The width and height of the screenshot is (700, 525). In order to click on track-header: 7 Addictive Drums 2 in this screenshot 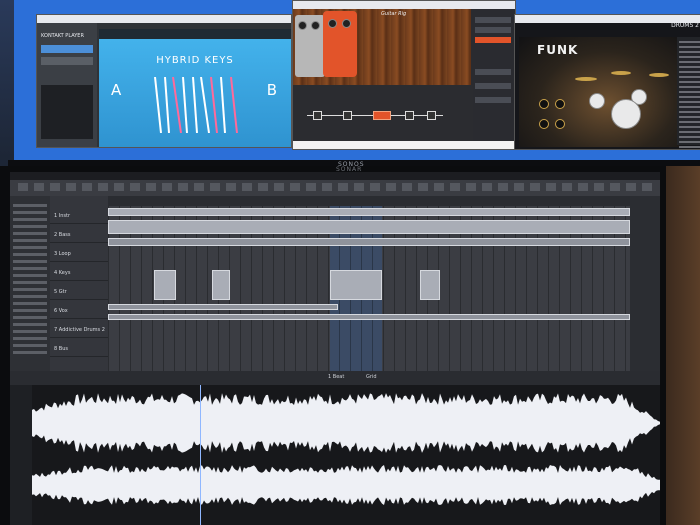, I will do `click(79, 331)`.